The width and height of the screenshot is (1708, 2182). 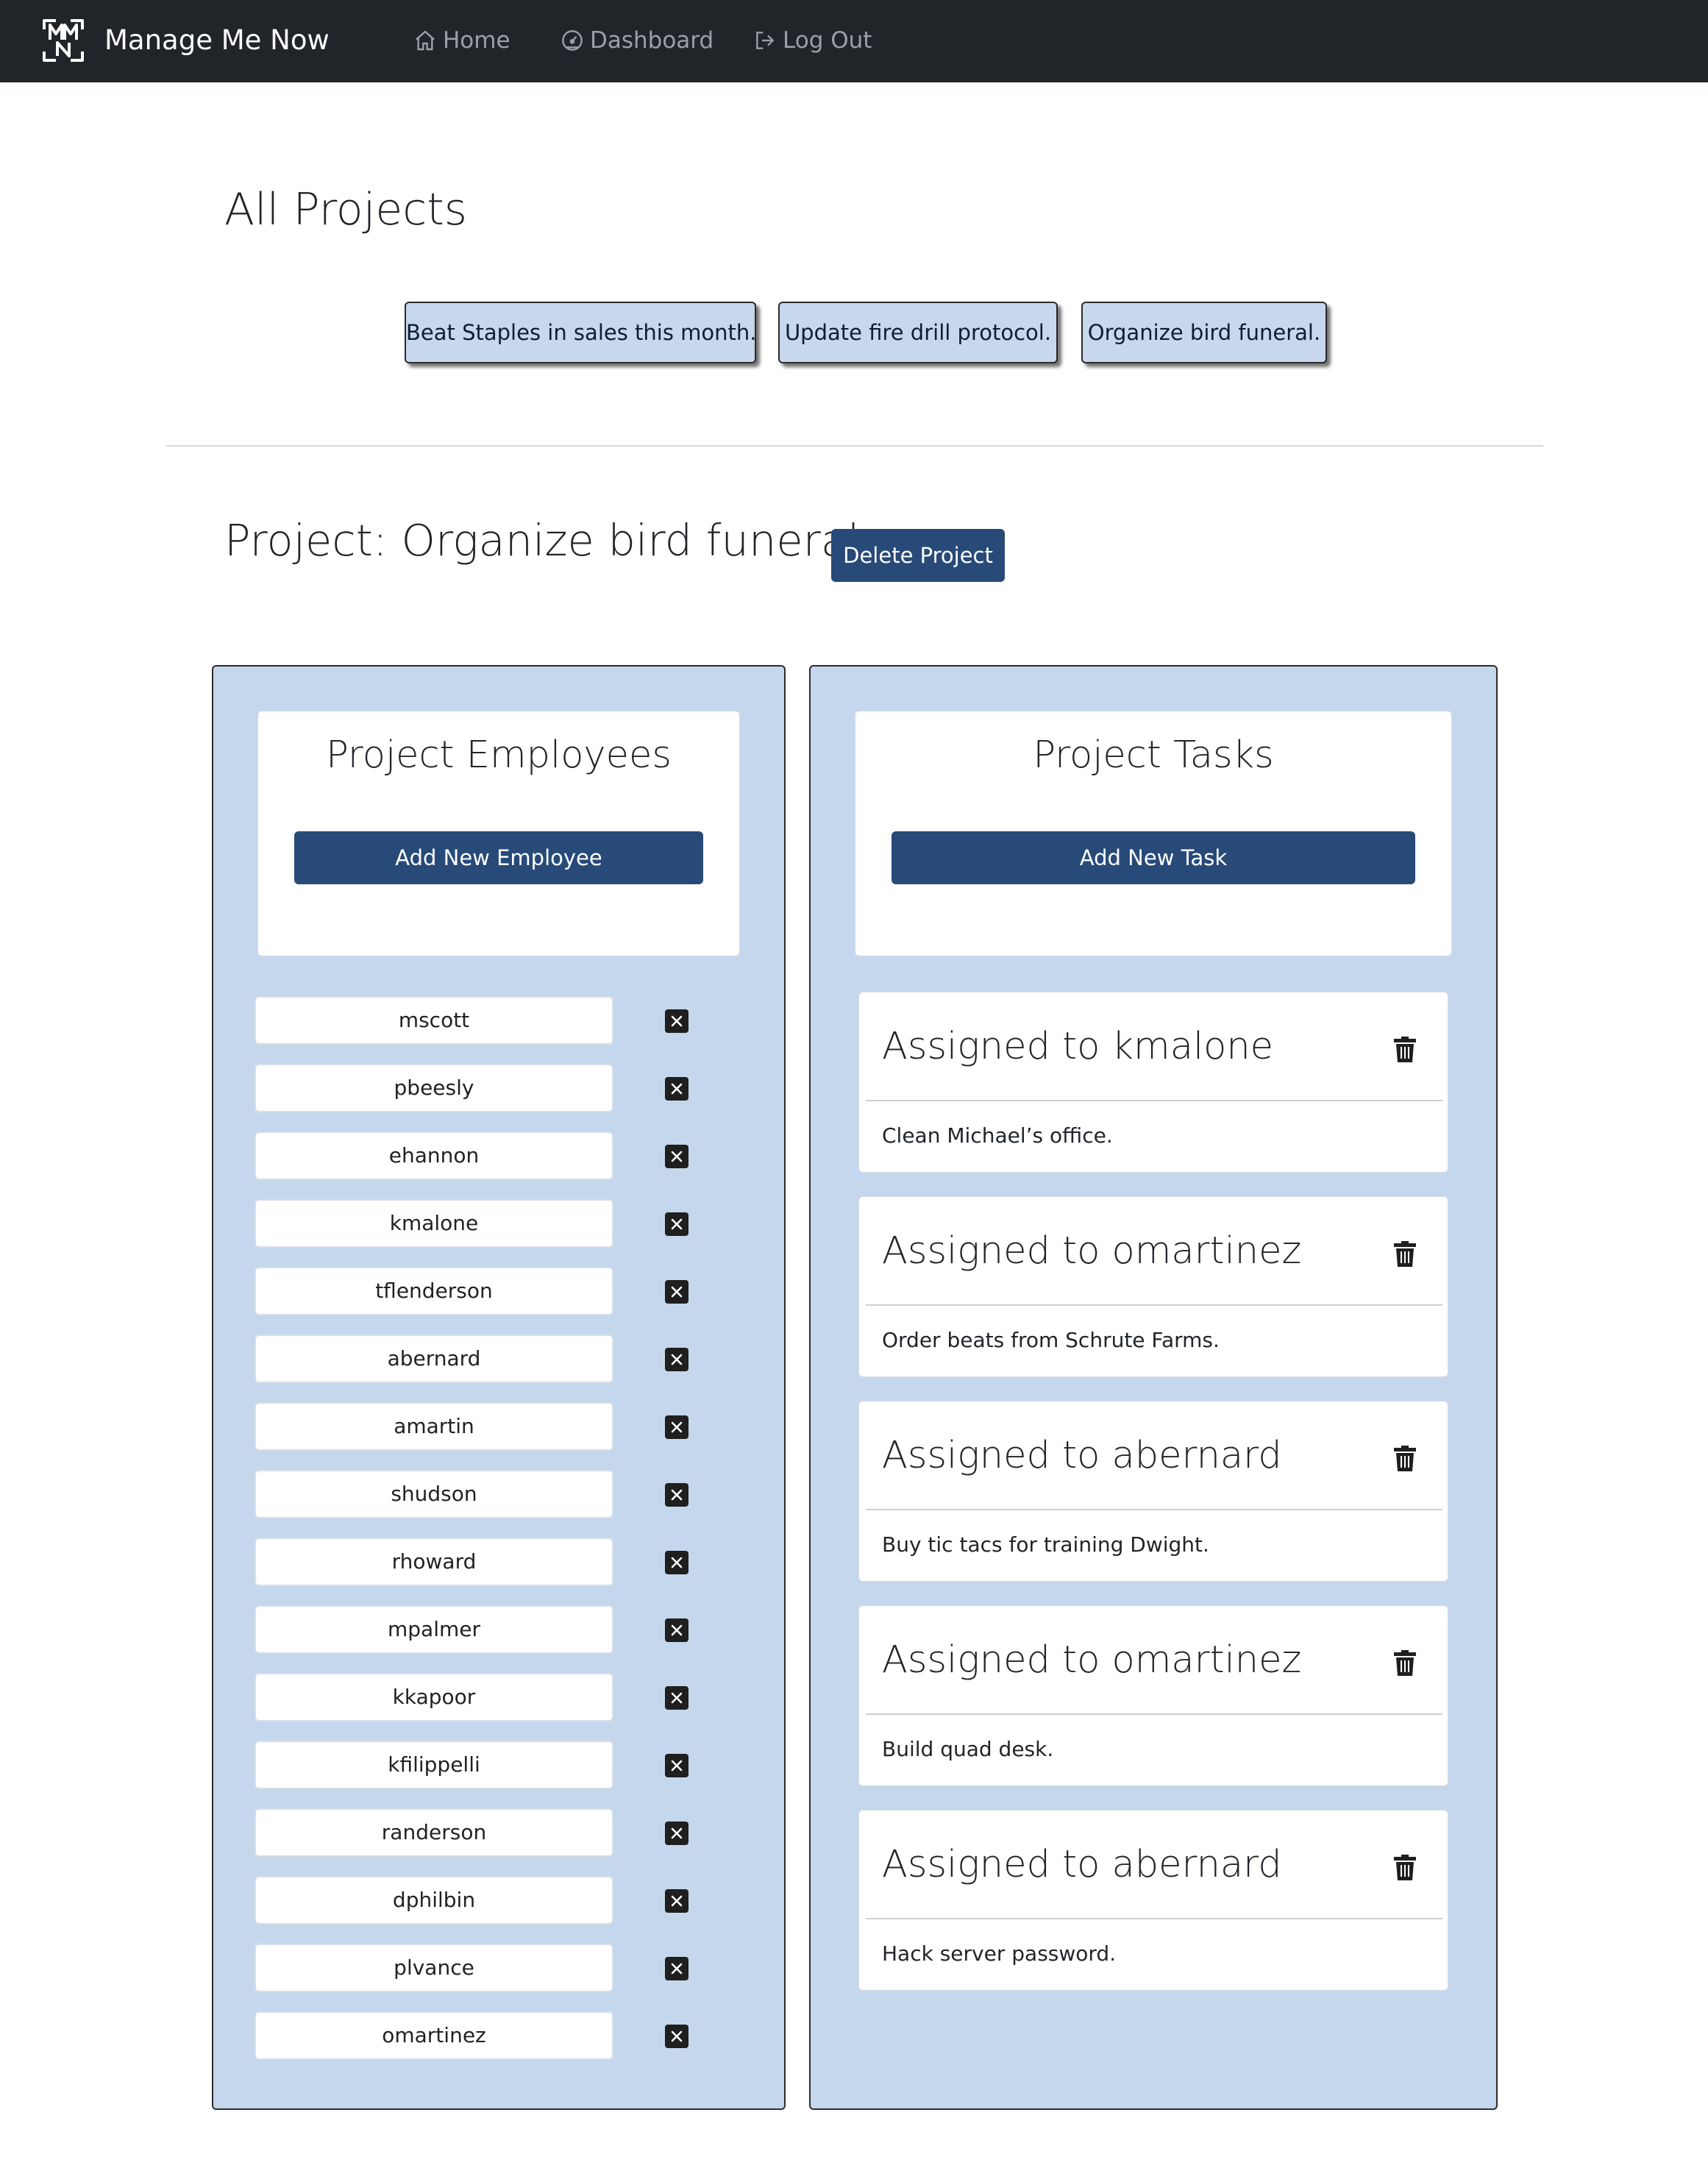 I want to click on employee-row: tflenderson, so click(x=434, y=1291).